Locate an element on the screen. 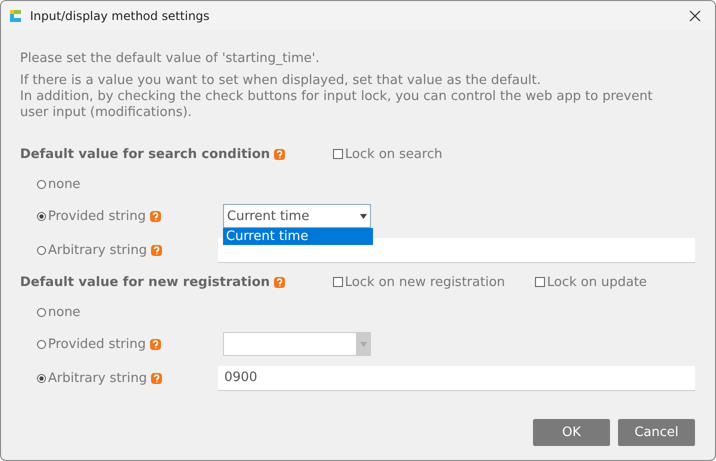  dropdown-option: Current time is located at coordinates (298, 236).